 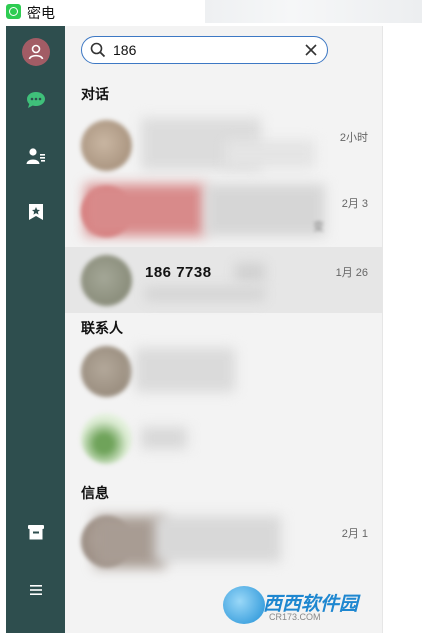 What do you see at coordinates (351, 273) in the screenshot?
I see `conversation-time: 1月 26` at bounding box center [351, 273].